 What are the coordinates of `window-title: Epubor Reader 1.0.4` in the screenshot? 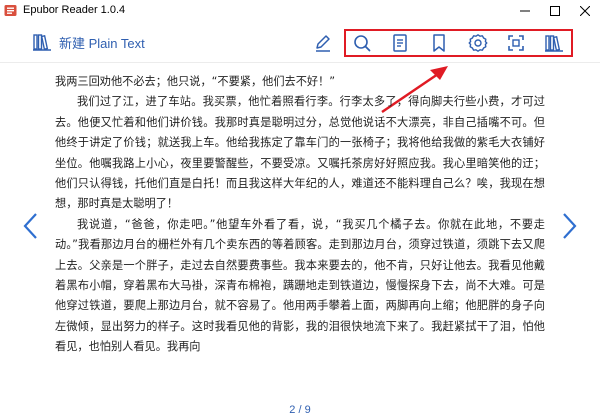 It's located at (74, 10).